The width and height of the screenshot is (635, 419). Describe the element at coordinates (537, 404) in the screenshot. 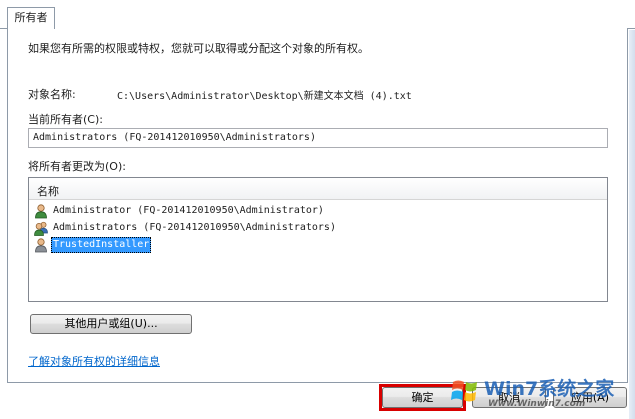

I see `watermark-url: Www.Winwin7.com` at that location.